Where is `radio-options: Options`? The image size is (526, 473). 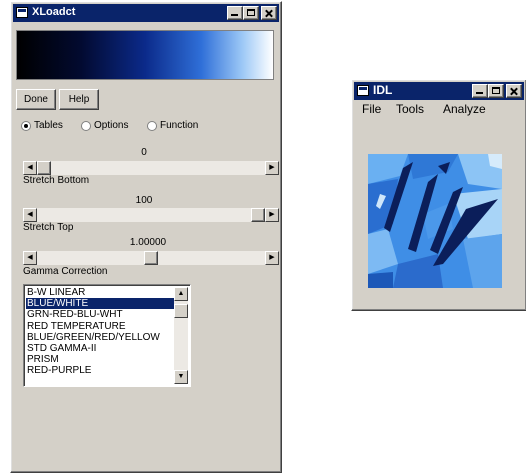 radio-options: Options is located at coordinates (108, 126).